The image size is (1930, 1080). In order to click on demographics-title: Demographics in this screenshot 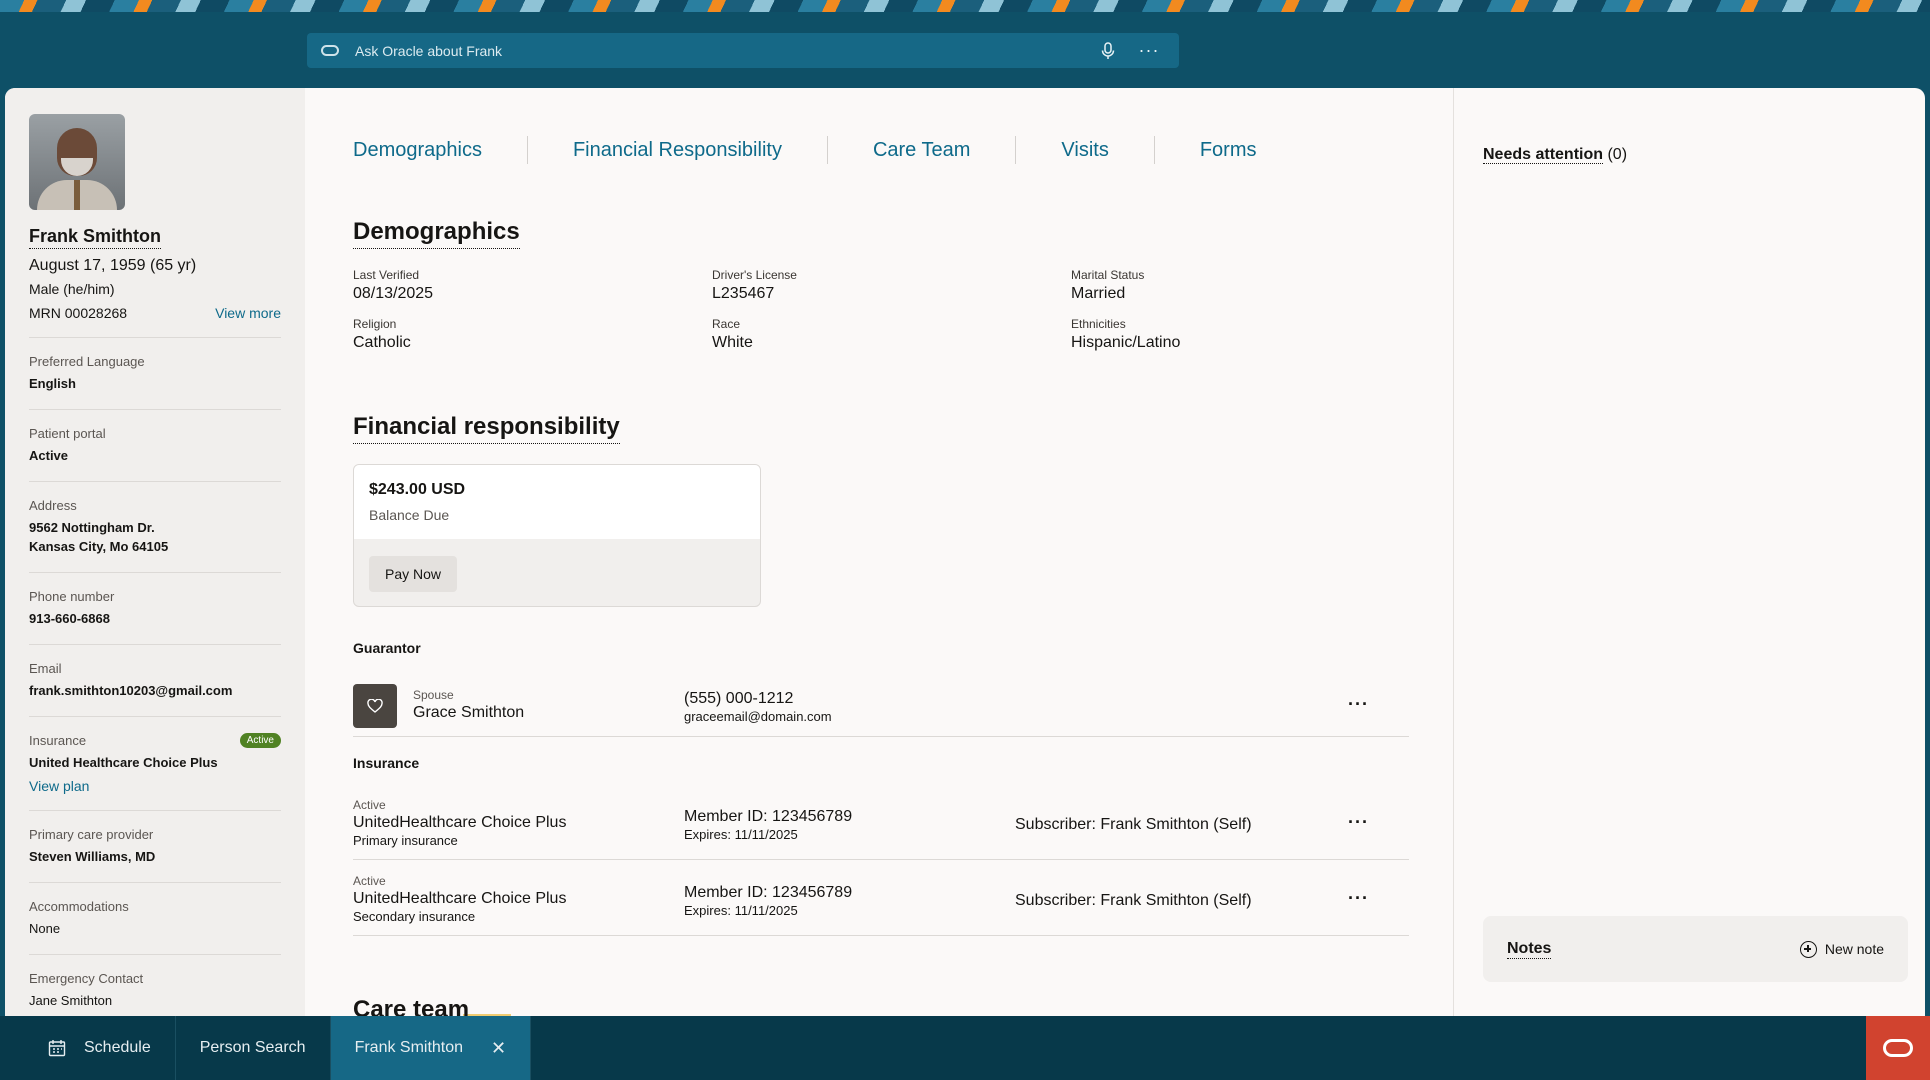, I will do `click(436, 233)`.